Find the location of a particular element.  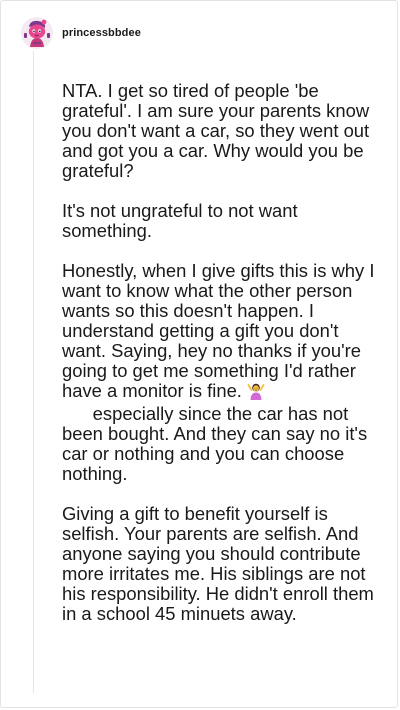

username-link: princessbbdee is located at coordinates (101, 33).